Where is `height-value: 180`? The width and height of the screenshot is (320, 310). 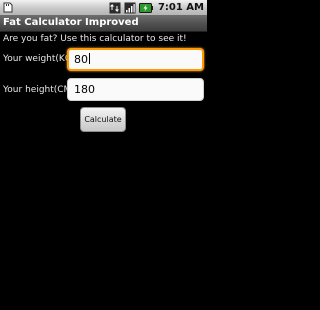 height-value: 180 is located at coordinates (84, 89).